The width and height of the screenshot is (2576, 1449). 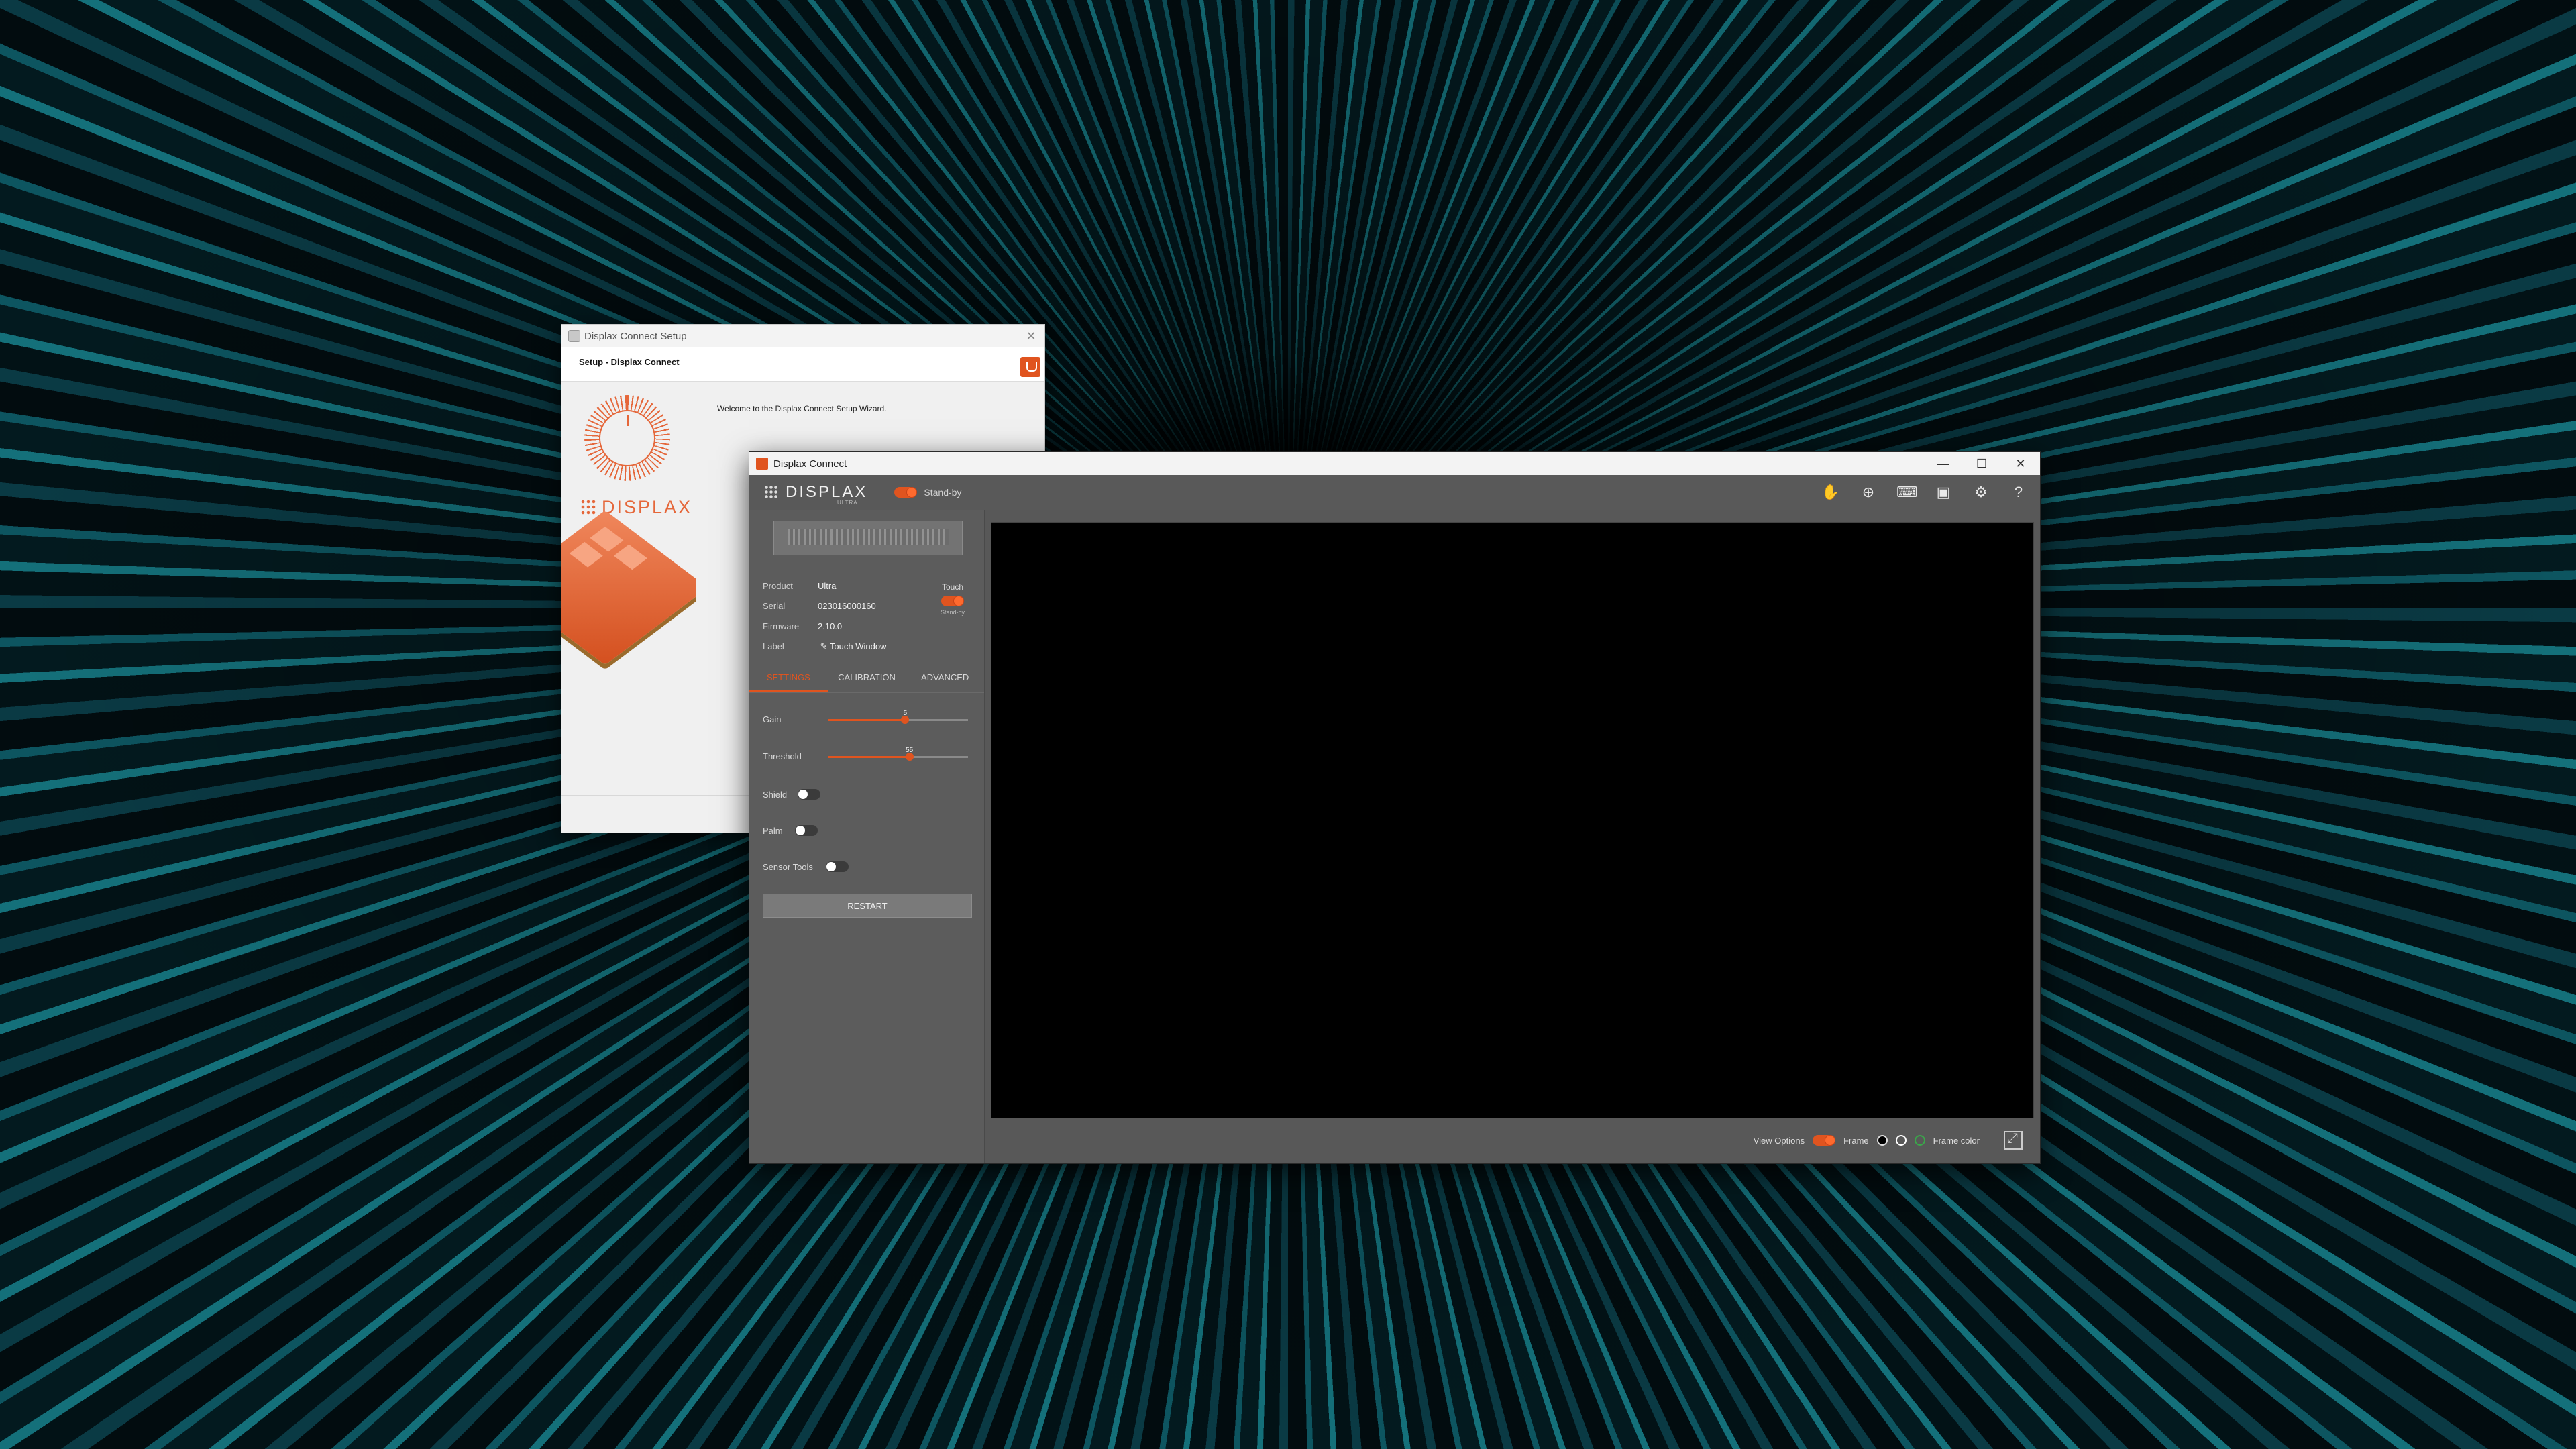 What do you see at coordinates (847, 606) in the screenshot?
I see `serial-value: 023016000160` at bounding box center [847, 606].